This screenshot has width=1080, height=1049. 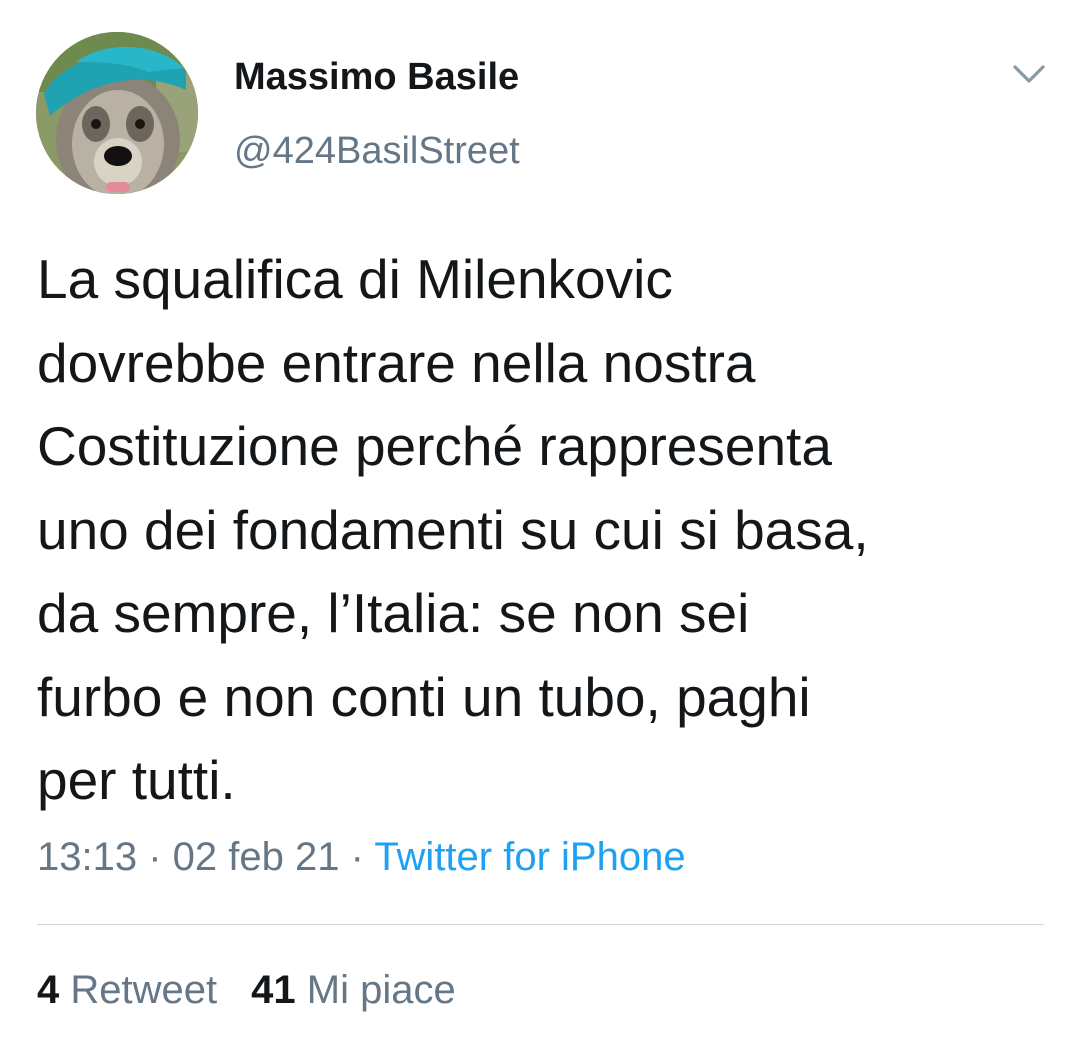 I want to click on chevron-down-icon, so click(x=1029, y=75).